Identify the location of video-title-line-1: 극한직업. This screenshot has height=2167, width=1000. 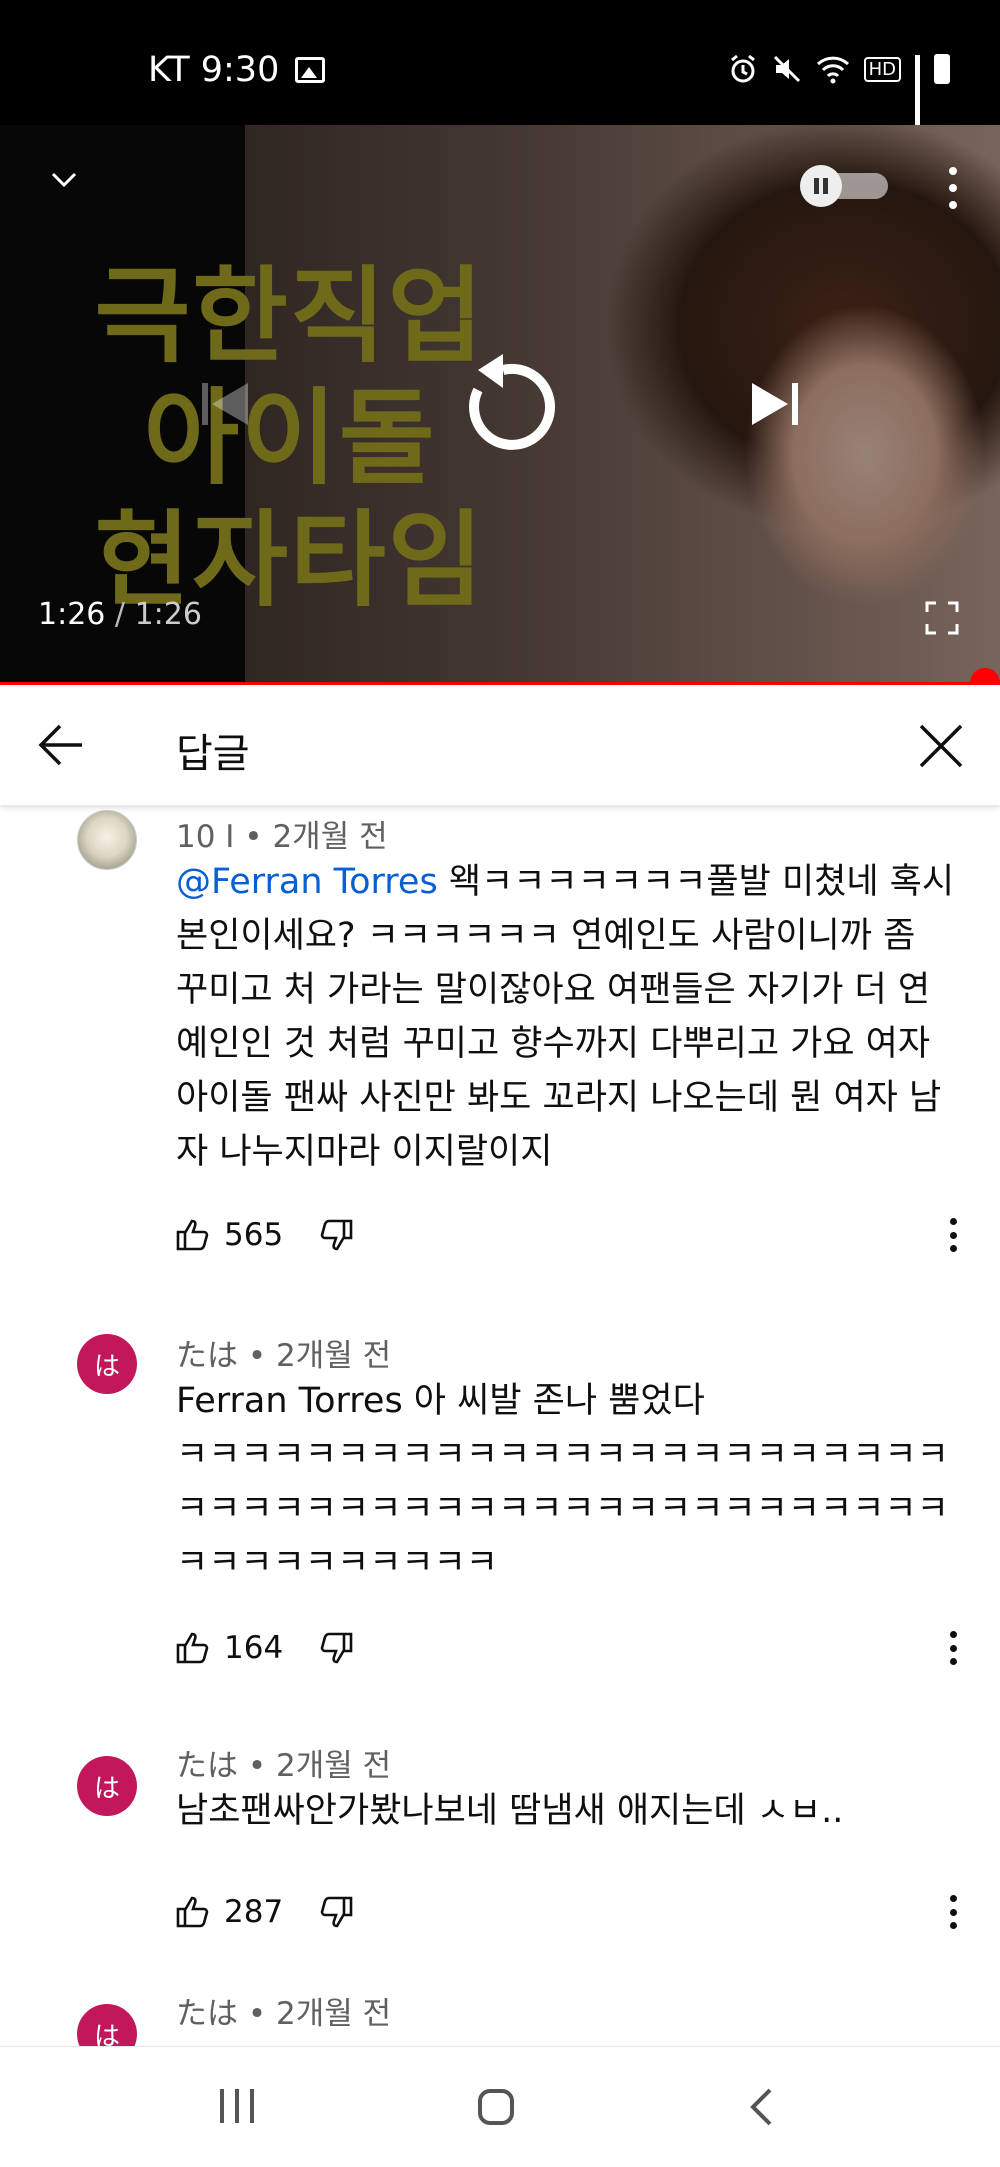
(290, 316).